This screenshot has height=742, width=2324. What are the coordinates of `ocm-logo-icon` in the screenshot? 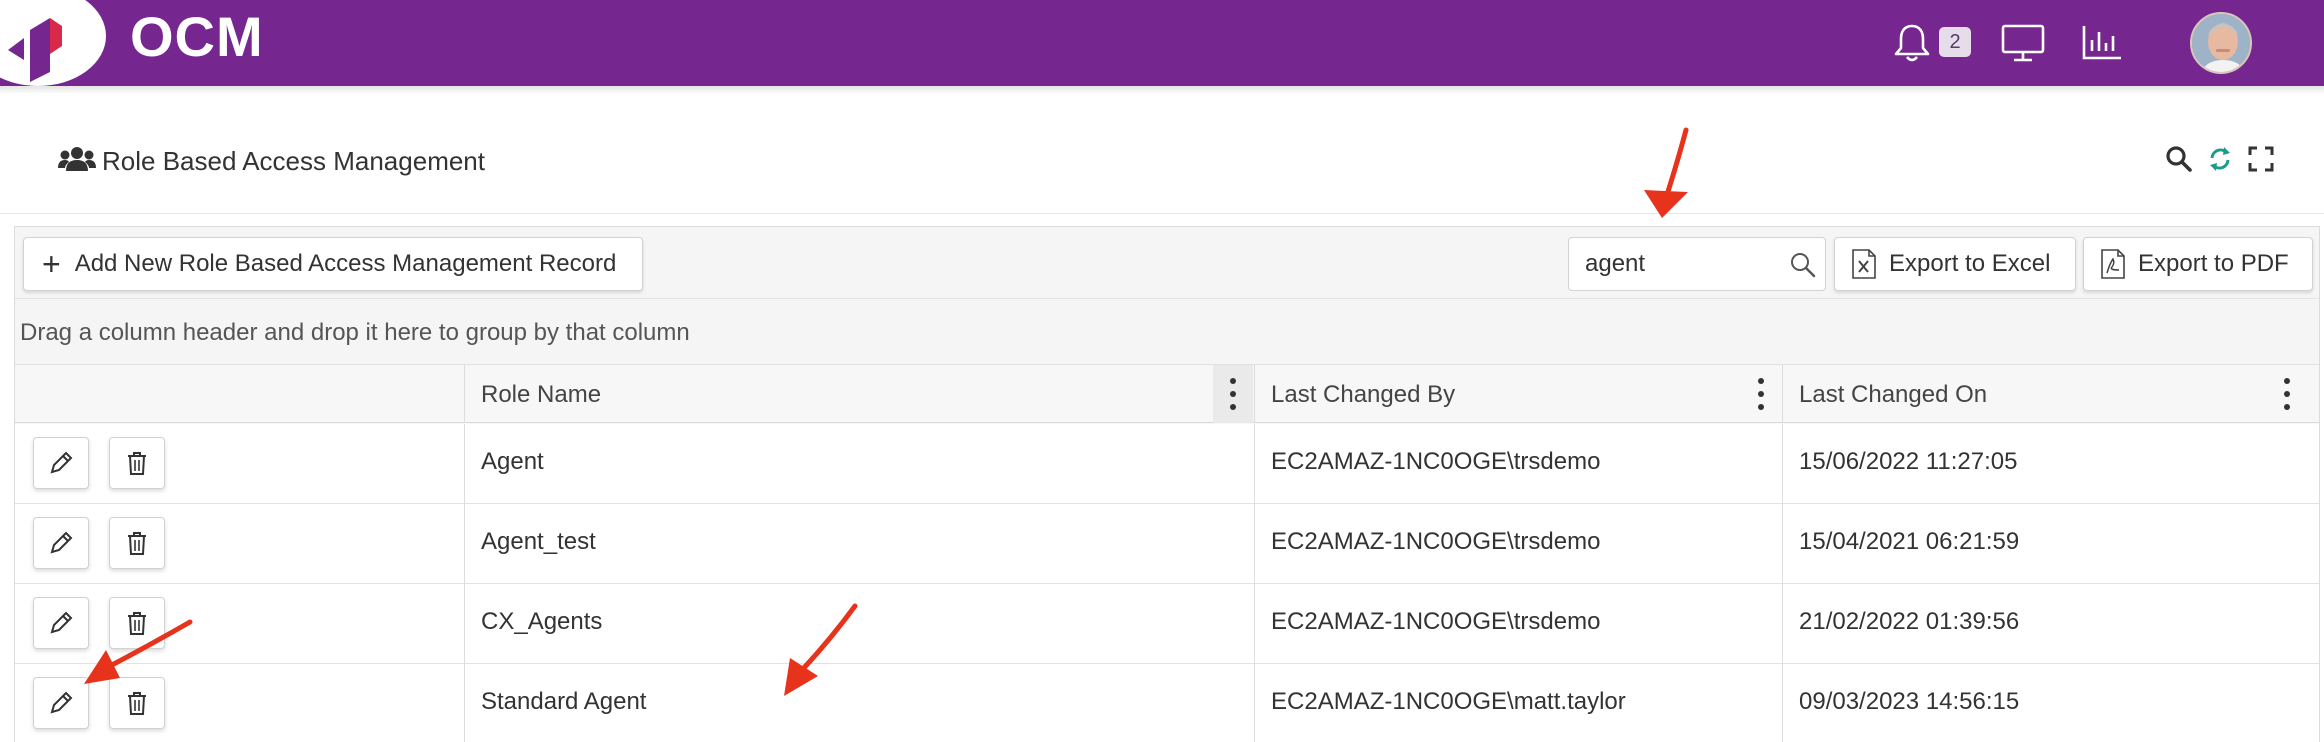 It's located at (40, 47).